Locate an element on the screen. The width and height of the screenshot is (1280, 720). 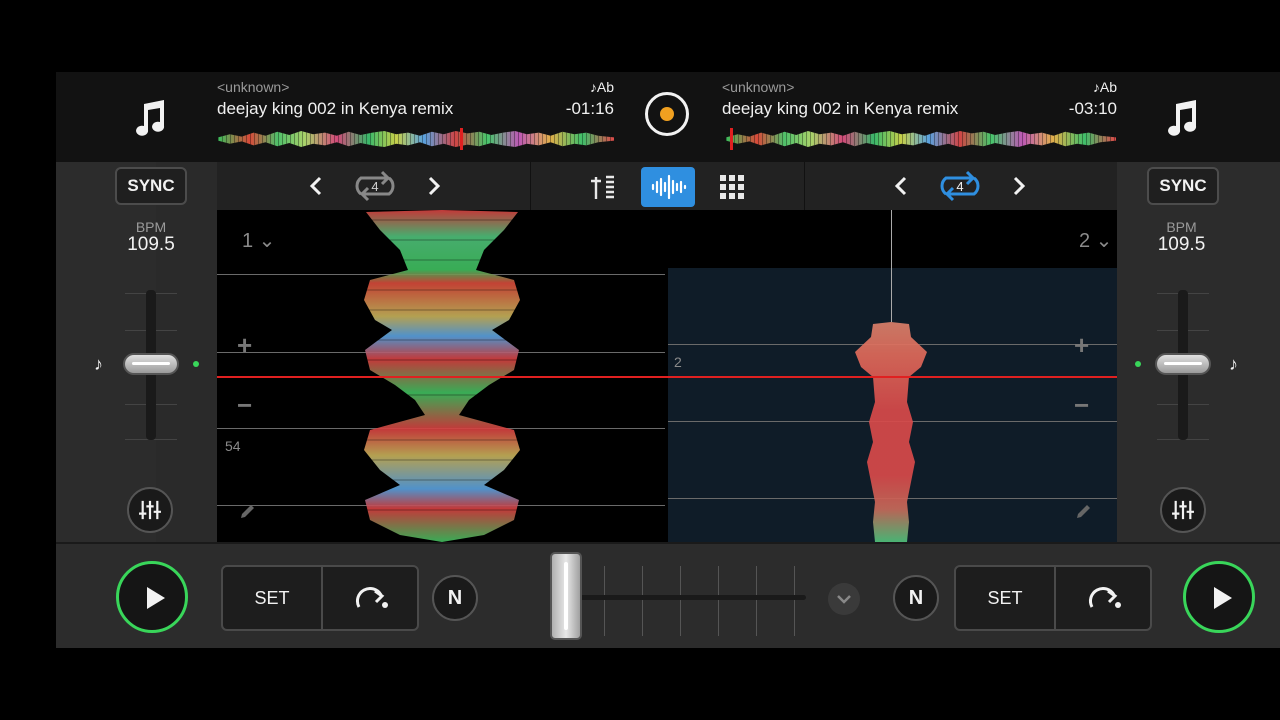
crossfader is located at coordinates (680, 597).